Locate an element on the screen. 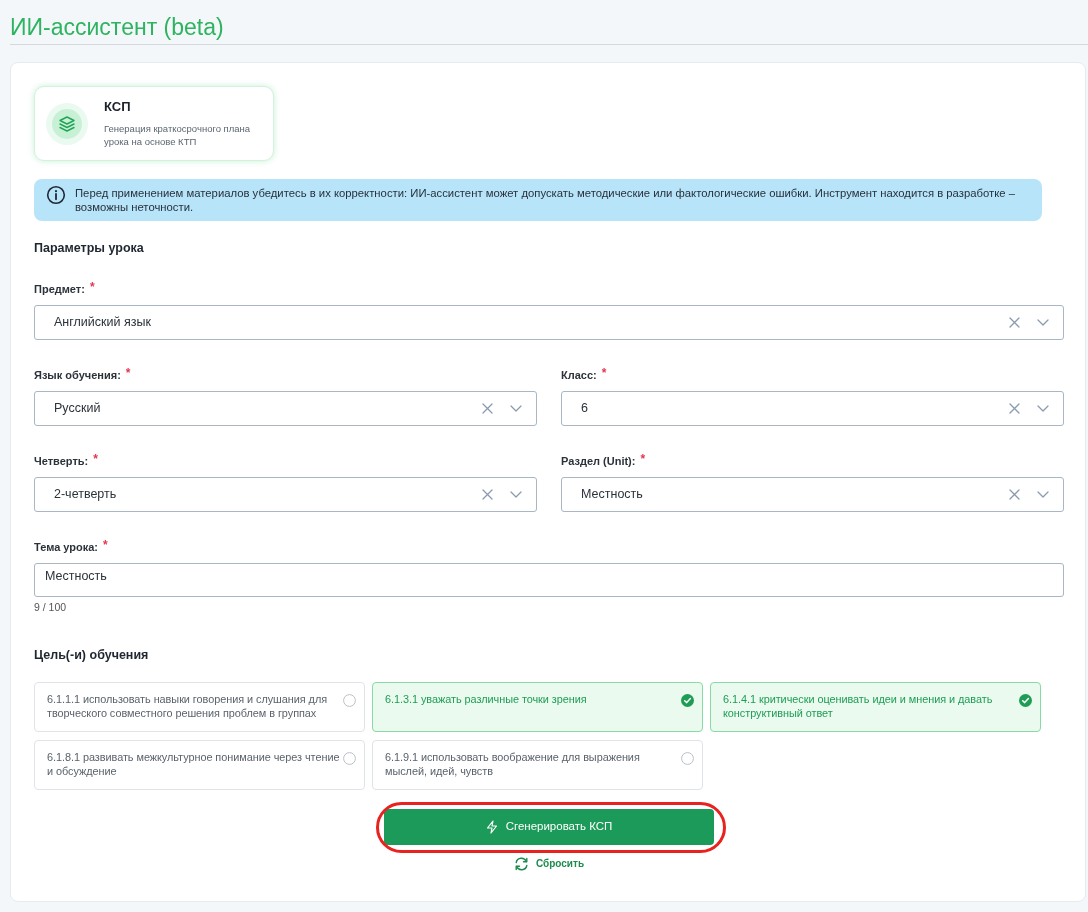 The image size is (1088, 912). select-field: Русский is located at coordinates (285, 408).